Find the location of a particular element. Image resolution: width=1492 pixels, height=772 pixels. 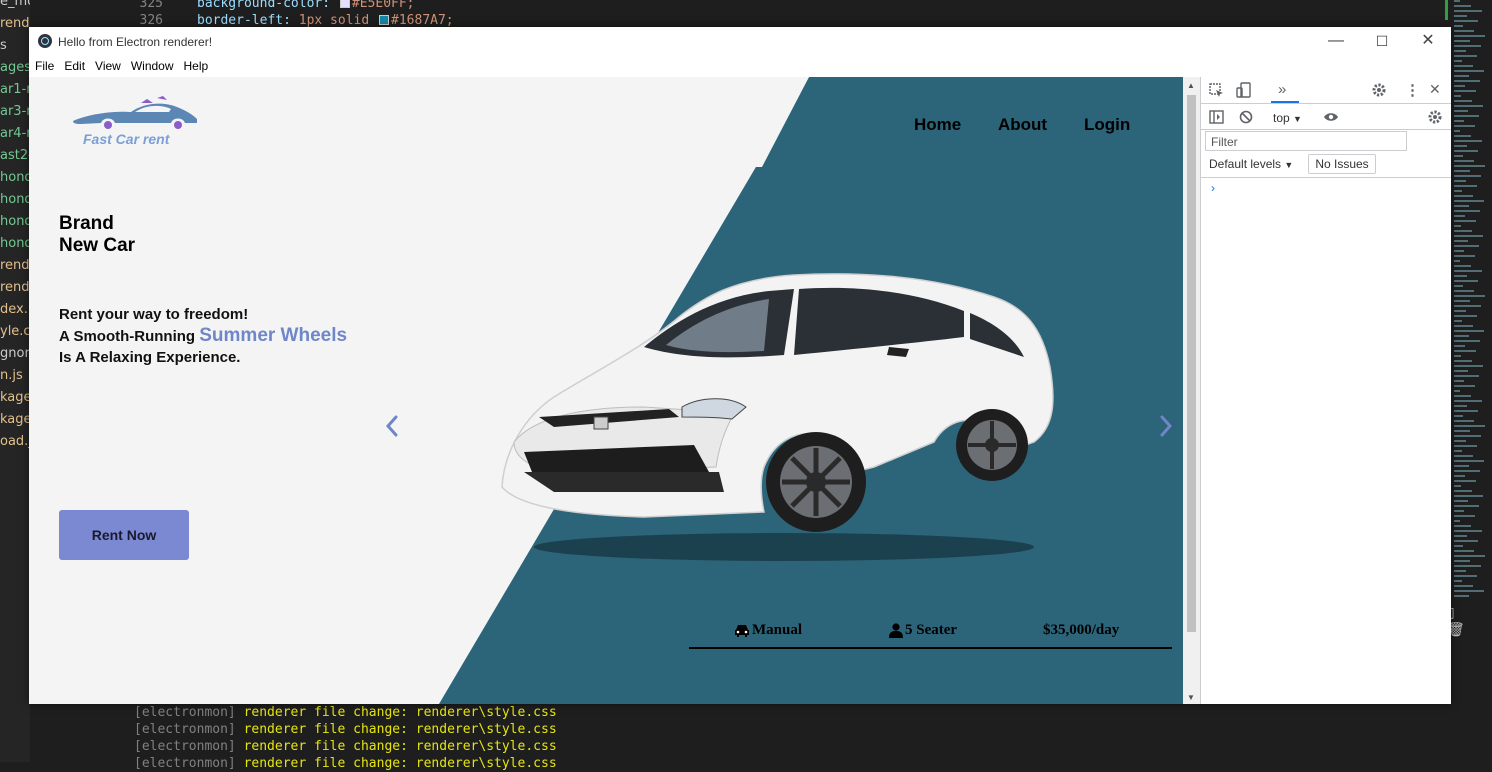

maximize-button: ☐ is located at coordinates (1382, 41).